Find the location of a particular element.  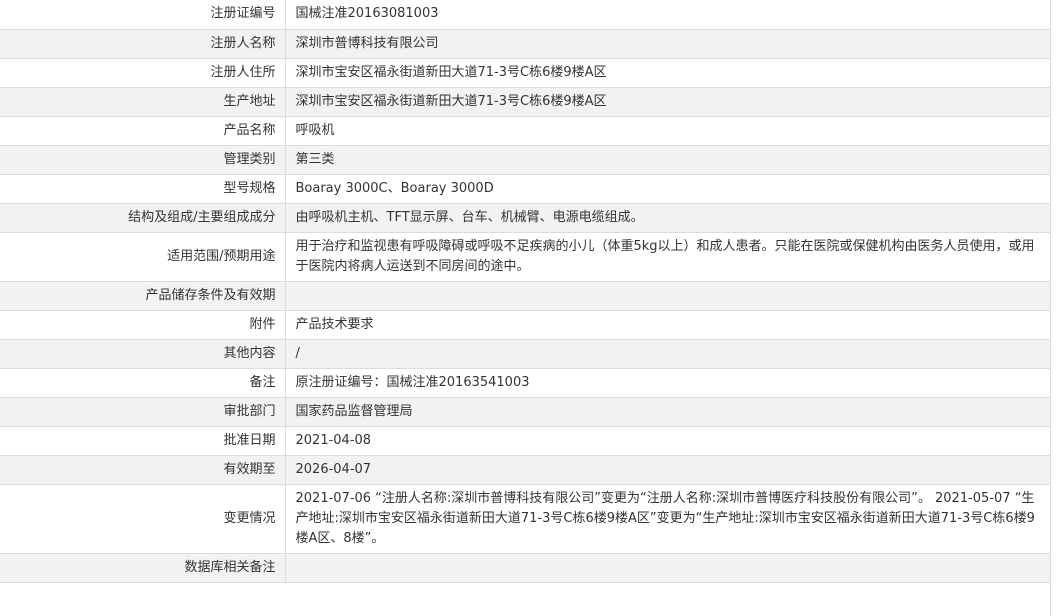

row-approval-department: 审批部门 国家药品监督管理局 is located at coordinates (525, 412).